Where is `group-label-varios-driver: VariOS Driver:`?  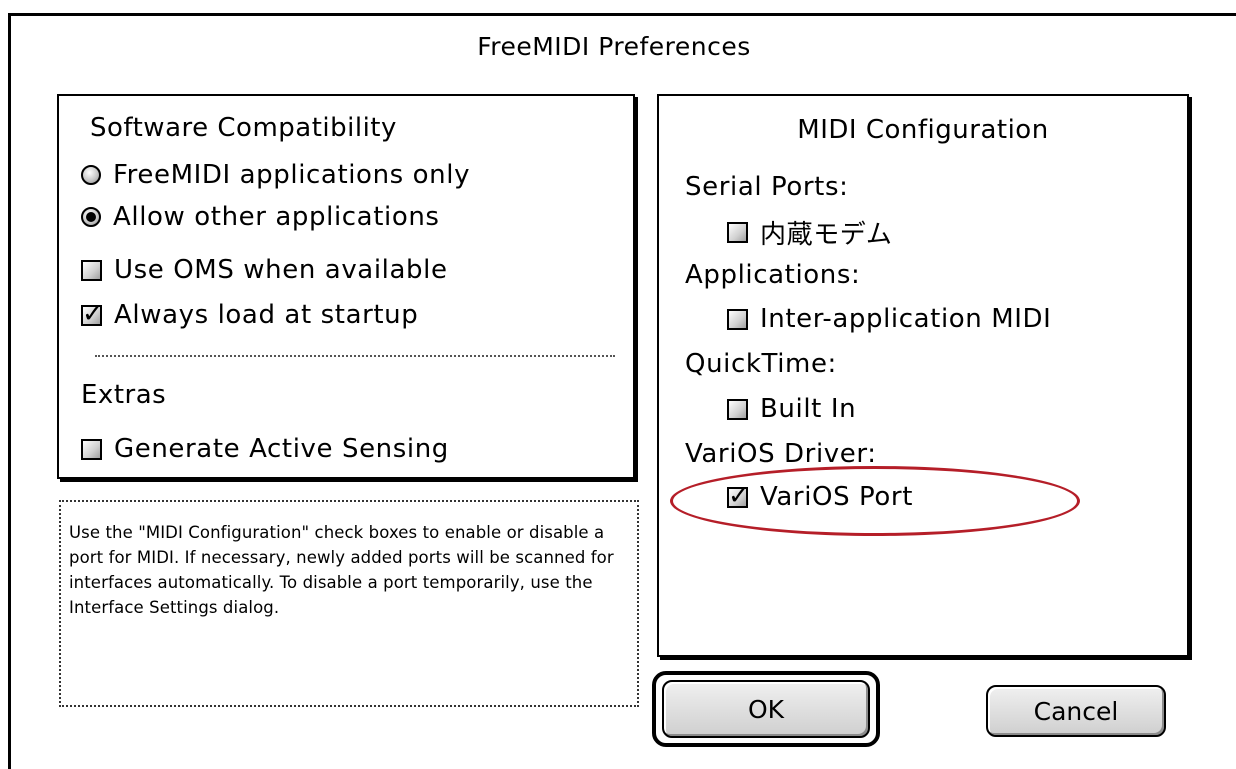 group-label-varios-driver: VariOS Driver: is located at coordinates (781, 454).